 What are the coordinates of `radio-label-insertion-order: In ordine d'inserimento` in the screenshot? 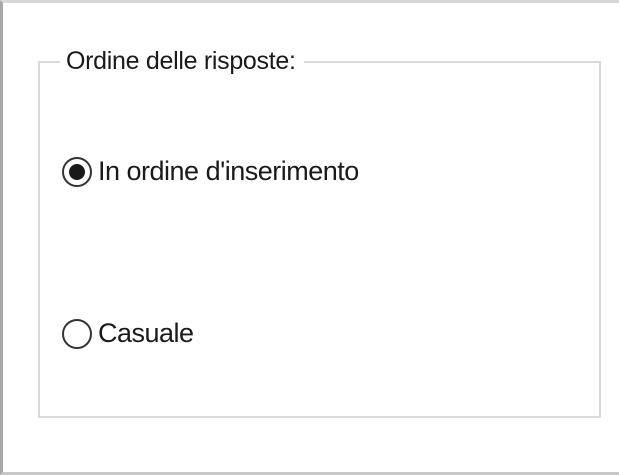 It's located at (228, 171).